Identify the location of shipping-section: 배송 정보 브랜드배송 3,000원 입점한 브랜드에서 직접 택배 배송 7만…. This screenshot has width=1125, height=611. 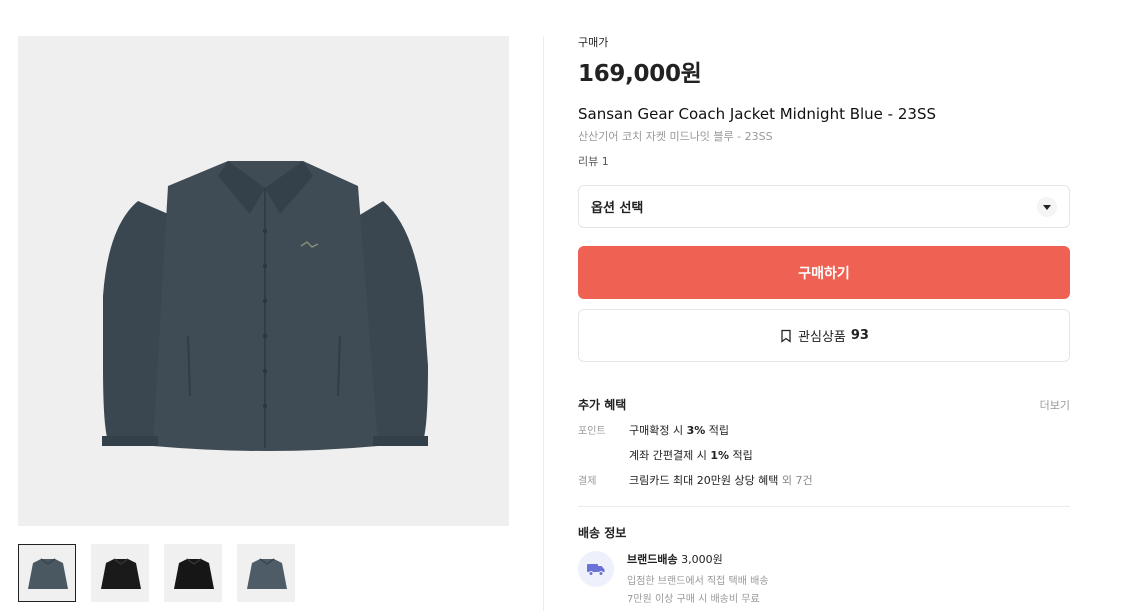
(824, 564).